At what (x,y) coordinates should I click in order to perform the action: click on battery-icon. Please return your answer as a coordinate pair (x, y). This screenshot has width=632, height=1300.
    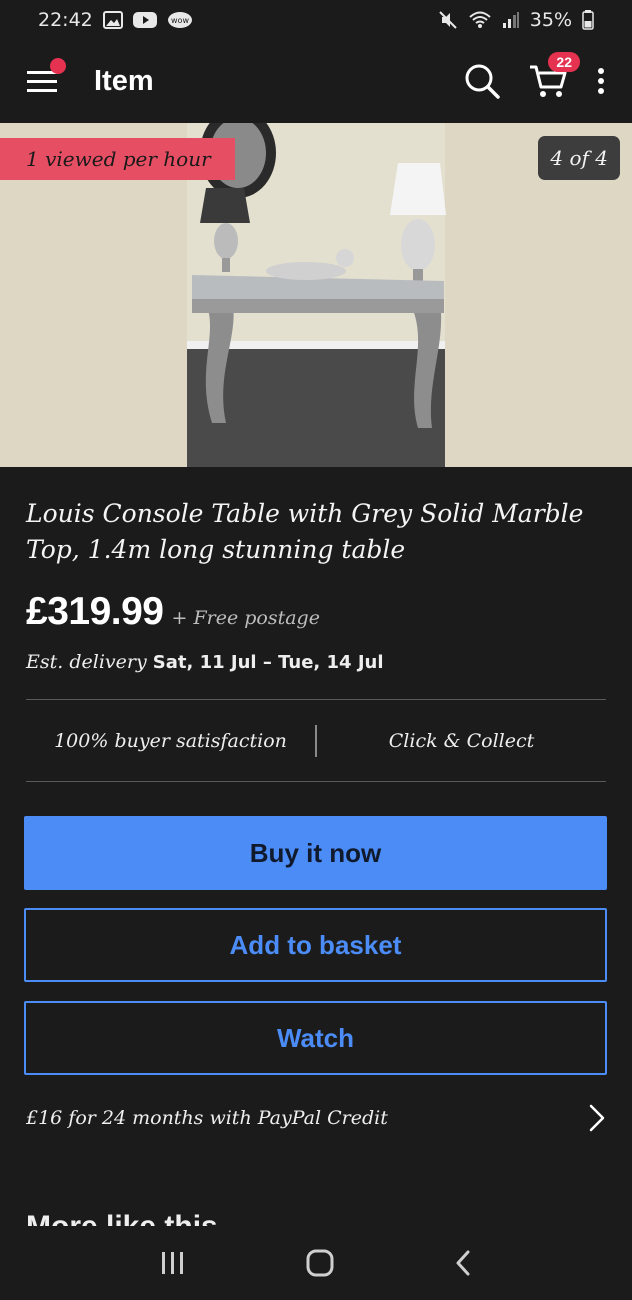
    Looking at the image, I should click on (588, 20).